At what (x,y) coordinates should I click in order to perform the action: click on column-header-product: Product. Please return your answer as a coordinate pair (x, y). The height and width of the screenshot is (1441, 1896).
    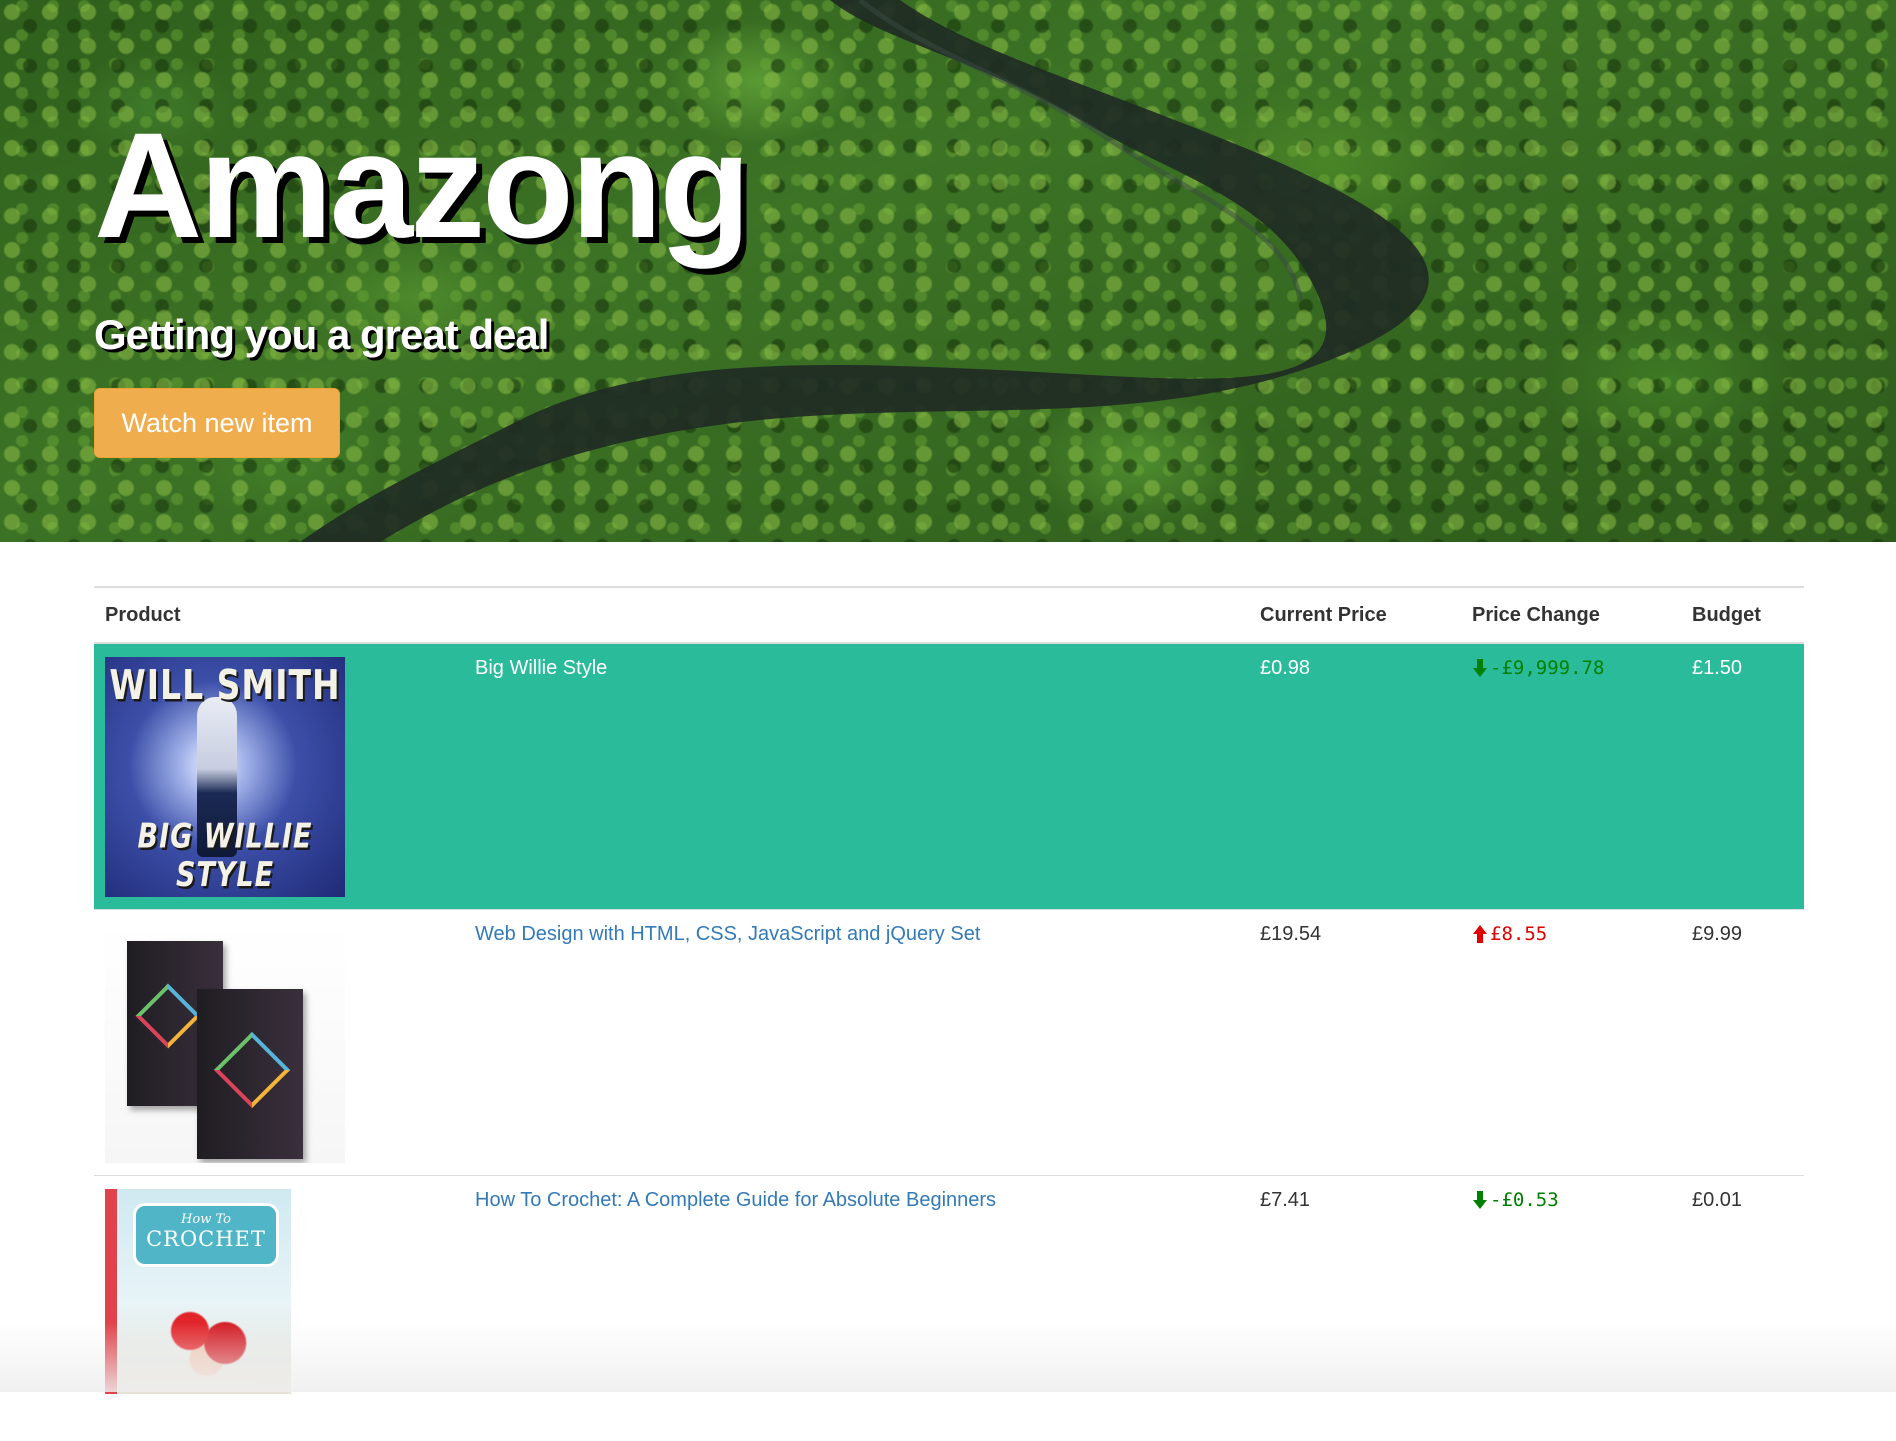
    Looking at the image, I should click on (279, 615).